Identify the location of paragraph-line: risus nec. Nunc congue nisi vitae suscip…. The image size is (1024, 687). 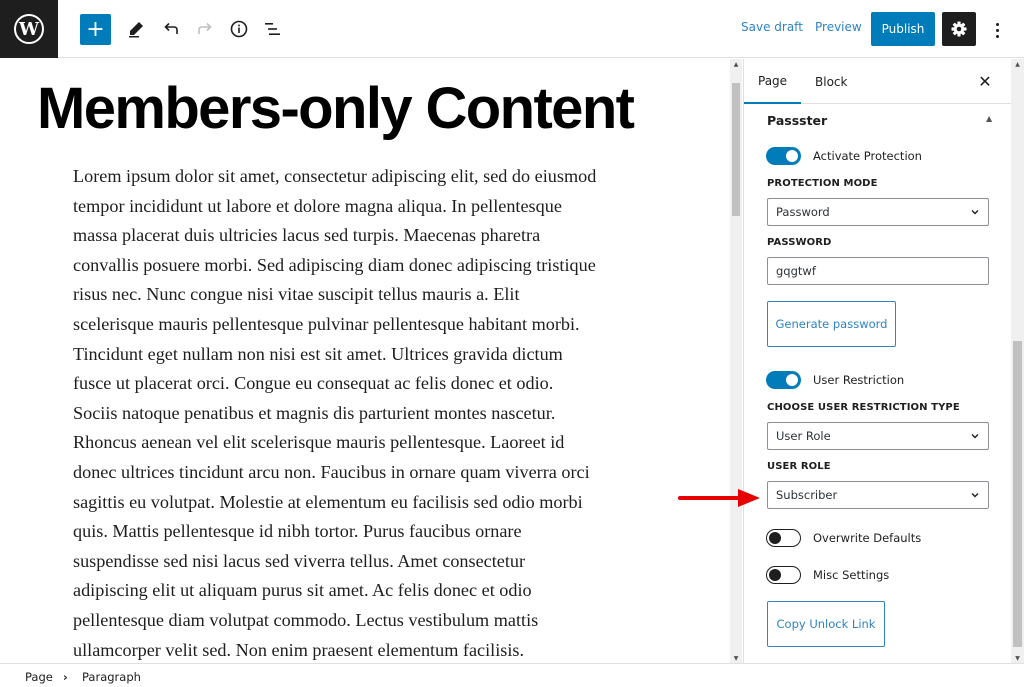
(296, 294).